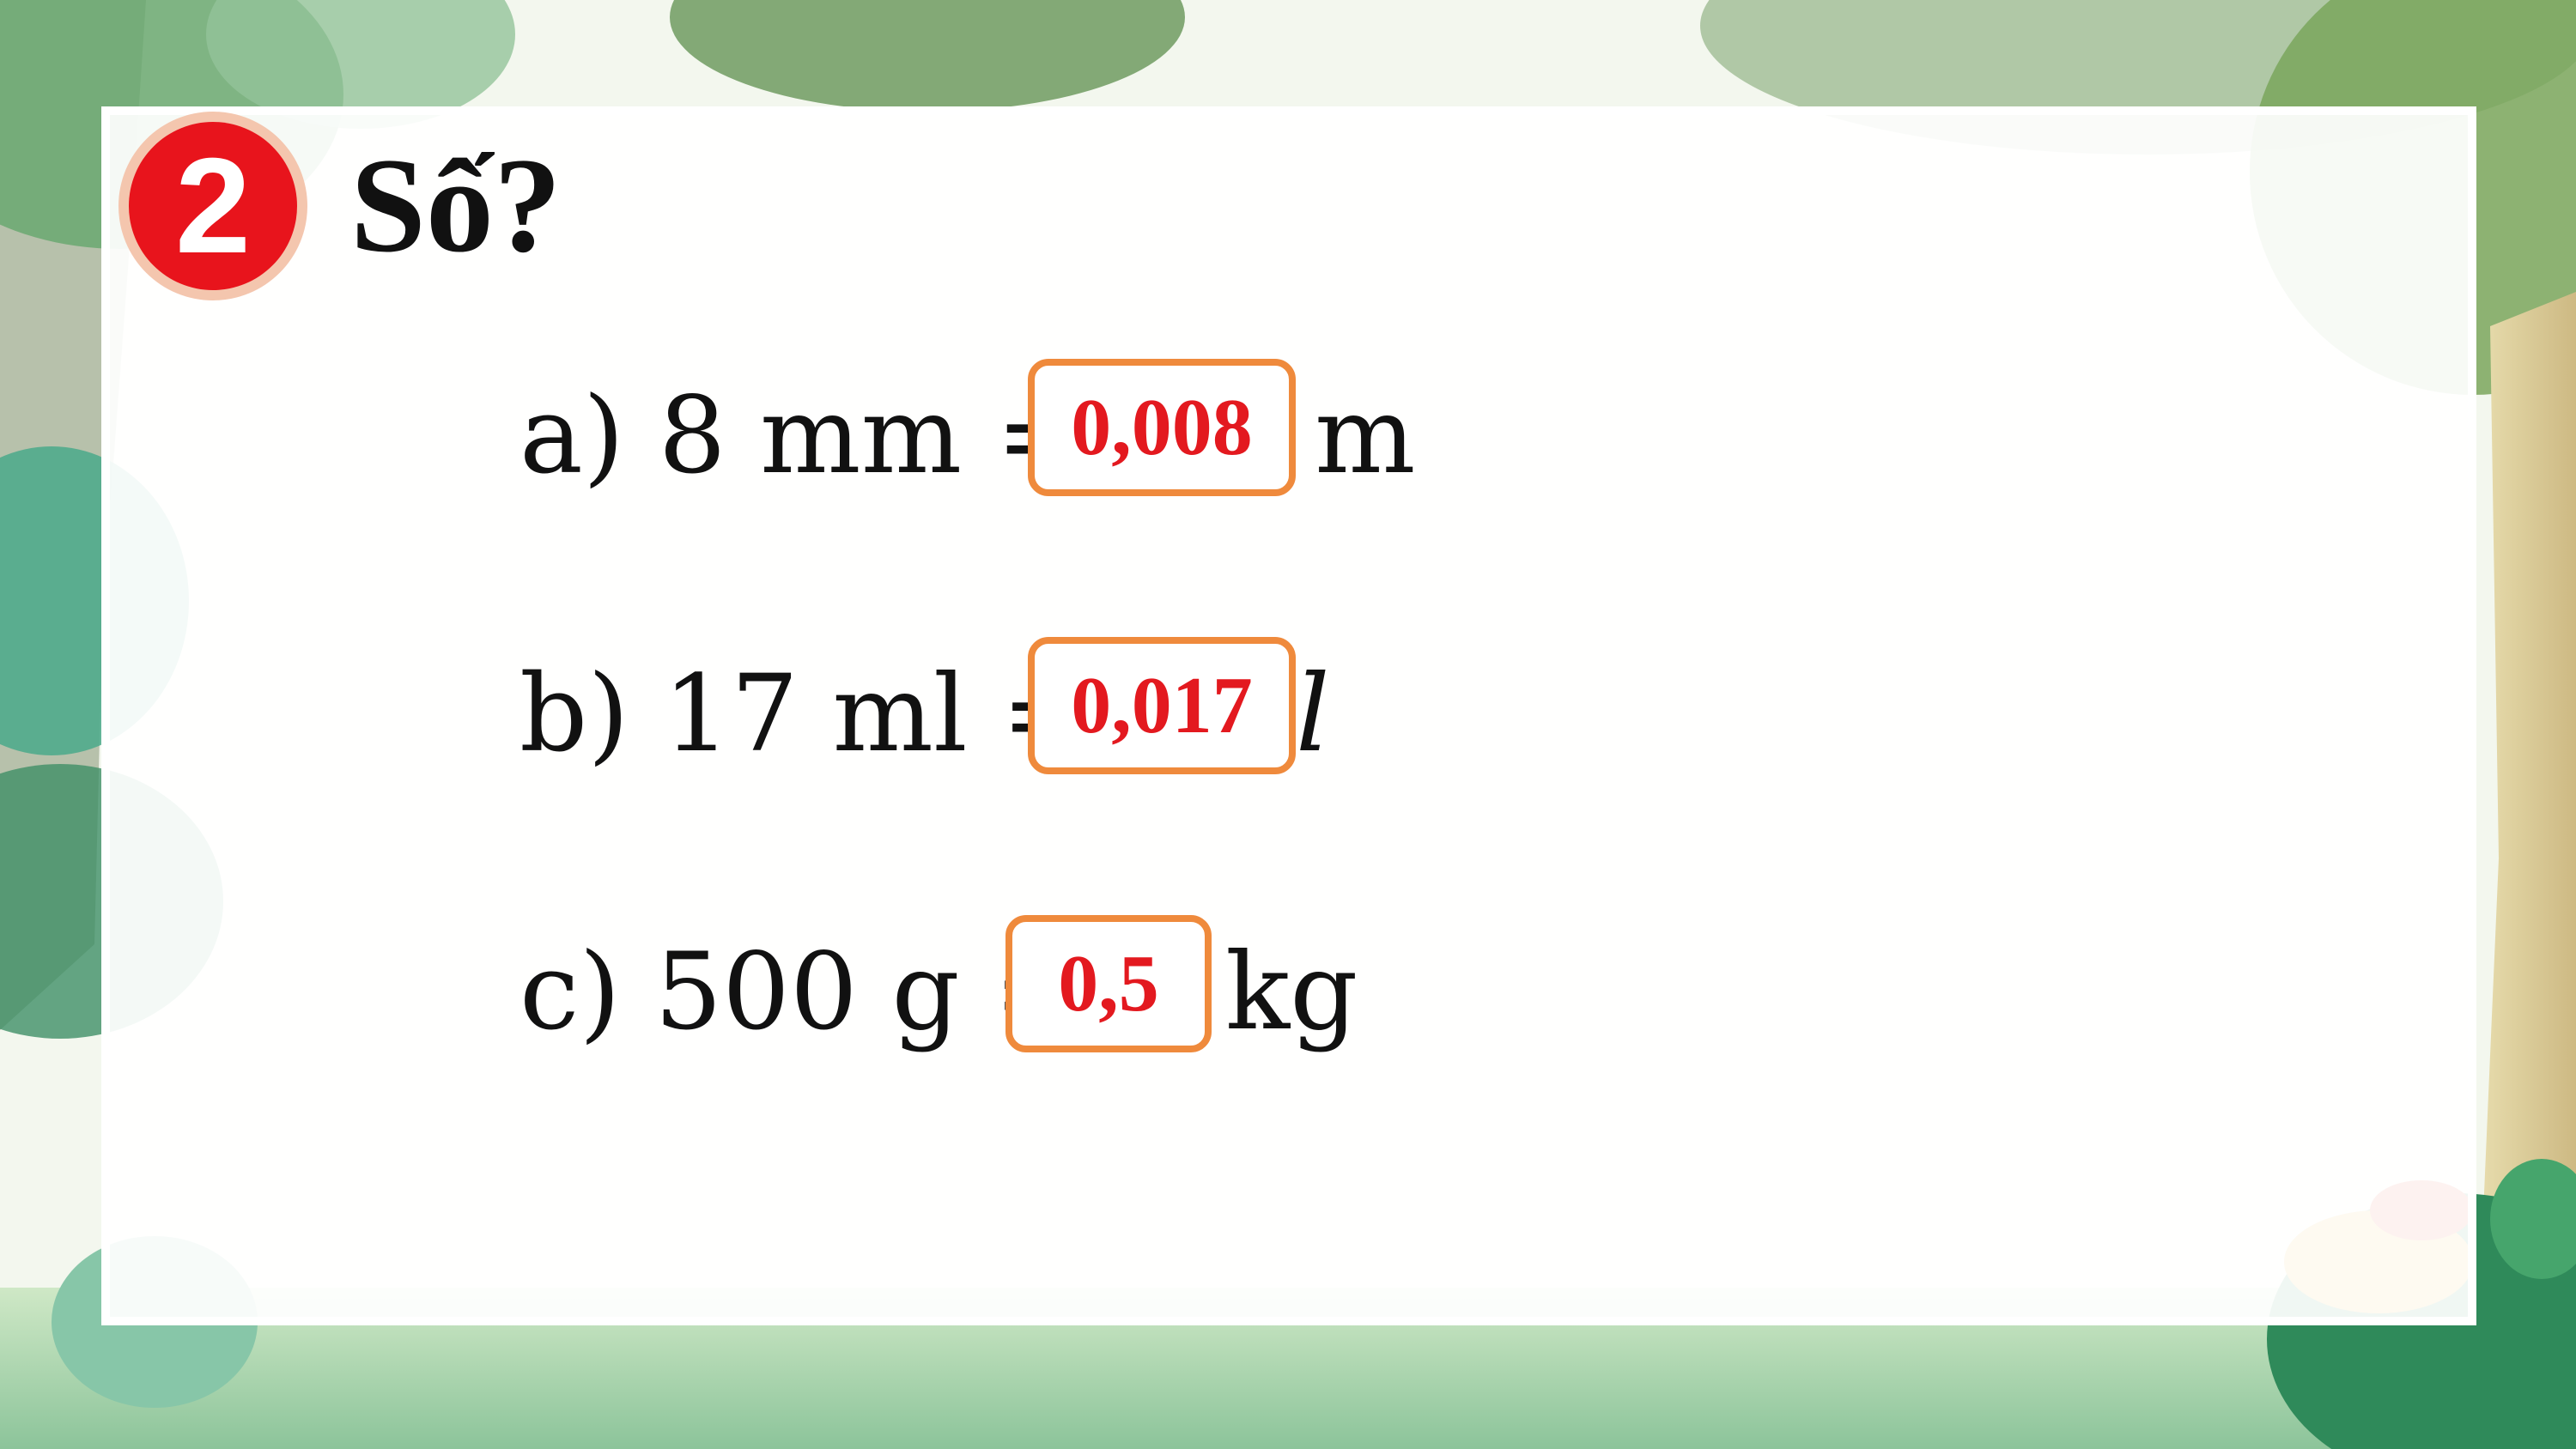 This screenshot has height=1449, width=2576. What do you see at coordinates (456, 205) in the screenshot?
I see `exercise-title: Số?` at bounding box center [456, 205].